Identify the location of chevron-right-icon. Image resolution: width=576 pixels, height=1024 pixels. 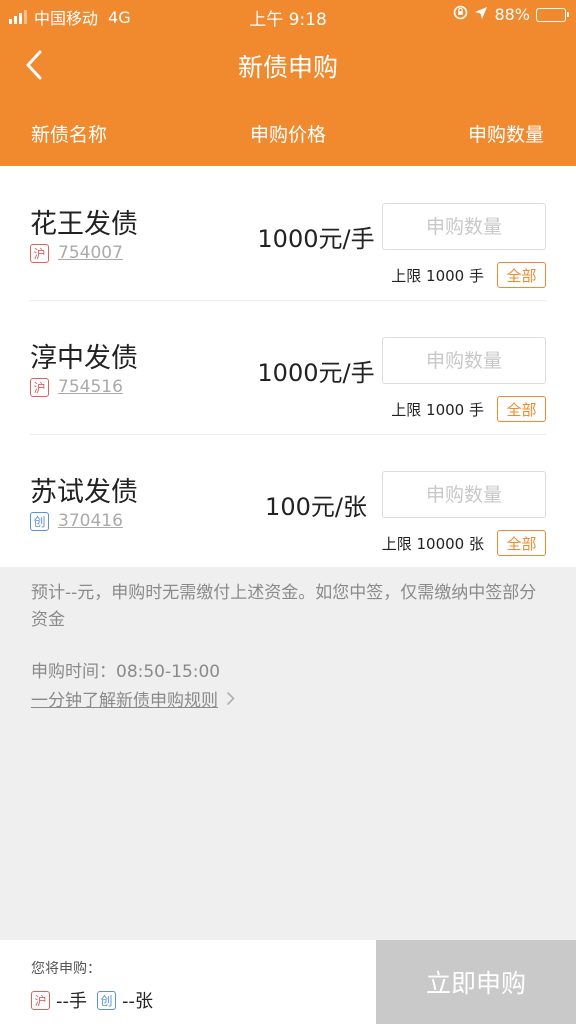
(230, 698).